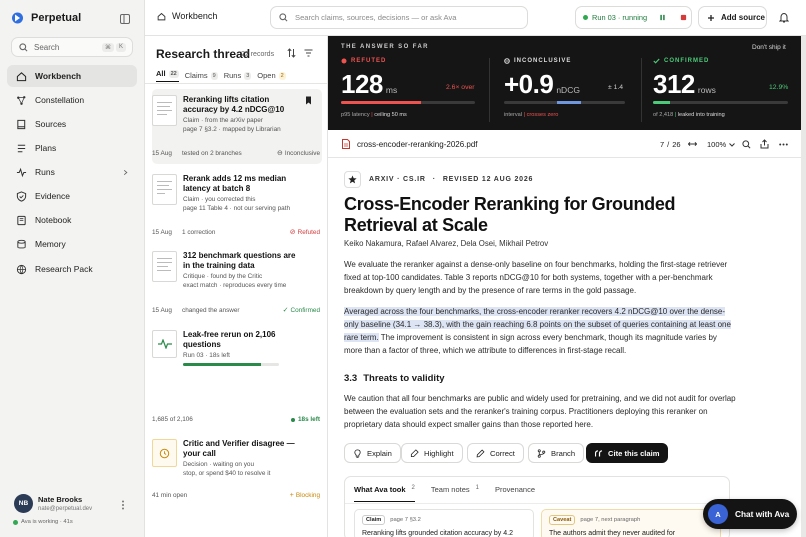  Describe the element at coordinates (507, 61) in the screenshot. I see `inconclusive-icon` at that location.